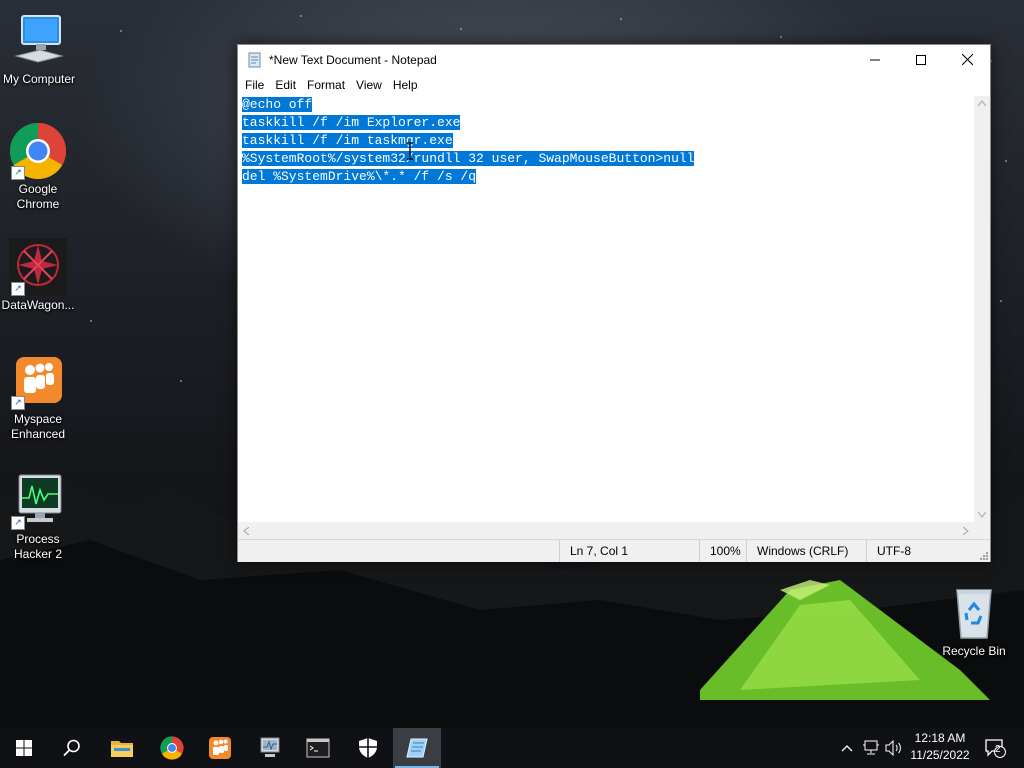 The width and height of the screenshot is (1024, 768). I want to click on search-button, so click(72, 748).